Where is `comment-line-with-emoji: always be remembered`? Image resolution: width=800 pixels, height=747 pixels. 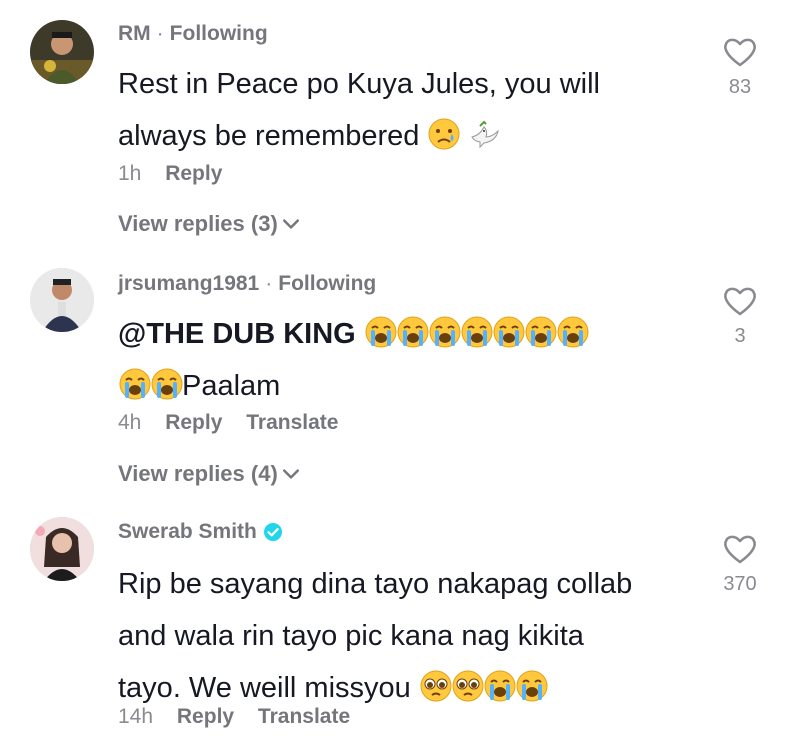
comment-line-with-emoji: always be remembered is located at coordinates (408, 136).